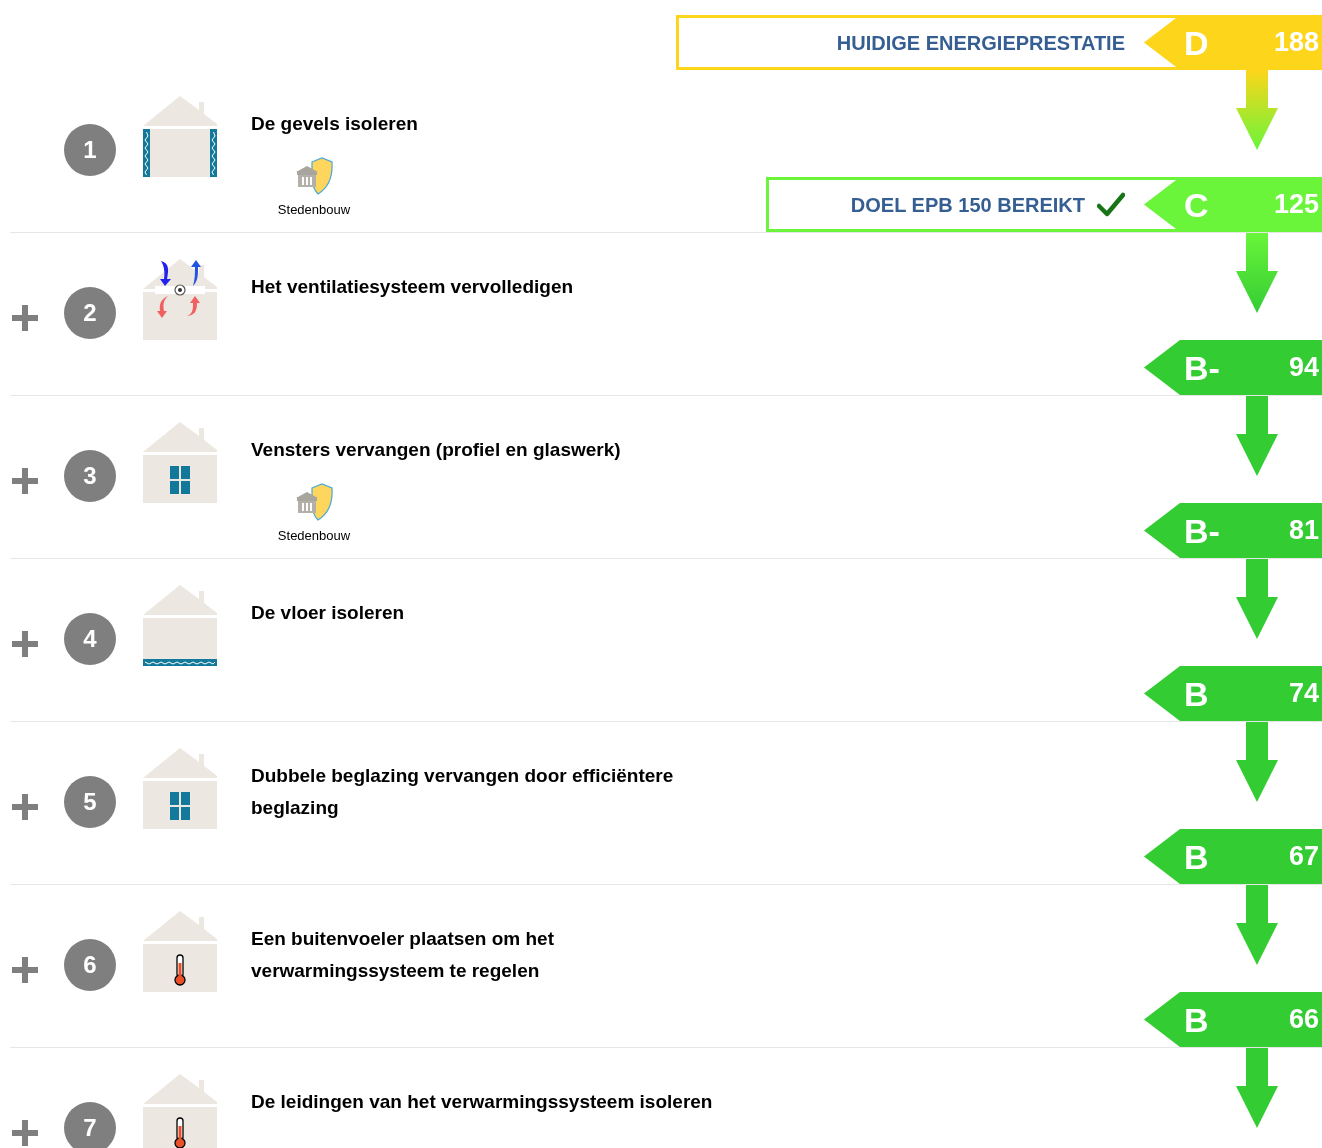  What do you see at coordinates (1303, 530) in the screenshot?
I see `energy-value: 81` at bounding box center [1303, 530].